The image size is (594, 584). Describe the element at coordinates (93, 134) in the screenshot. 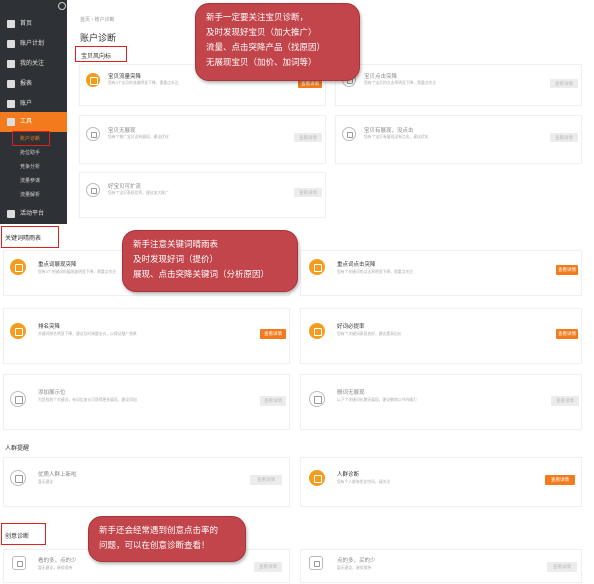

I see `impression-icon` at that location.